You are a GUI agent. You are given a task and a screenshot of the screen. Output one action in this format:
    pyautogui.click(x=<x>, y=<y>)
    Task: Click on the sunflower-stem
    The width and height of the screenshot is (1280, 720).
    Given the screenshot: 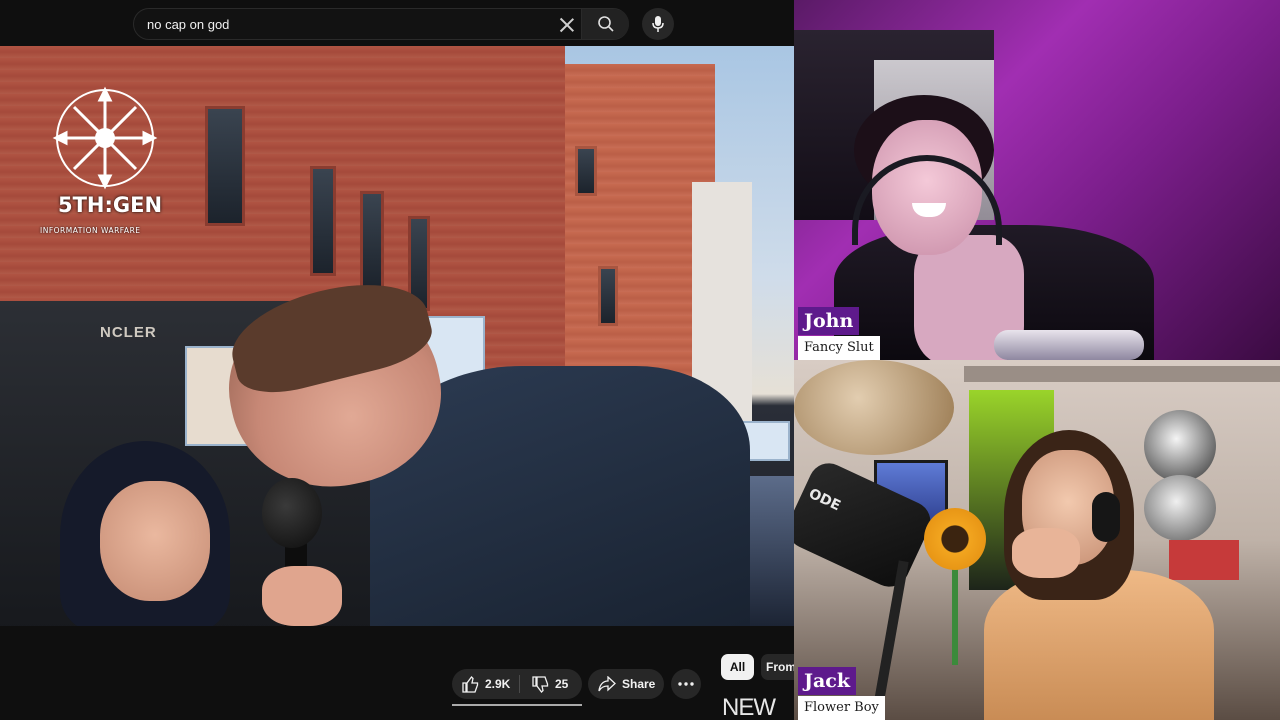 What is the action you would take?
    pyautogui.click(x=955, y=615)
    